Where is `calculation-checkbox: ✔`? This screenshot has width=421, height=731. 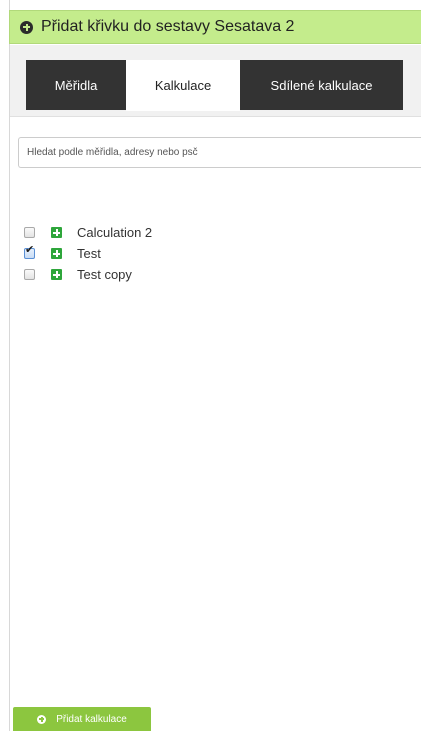
calculation-checkbox: ✔ is located at coordinates (29, 251).